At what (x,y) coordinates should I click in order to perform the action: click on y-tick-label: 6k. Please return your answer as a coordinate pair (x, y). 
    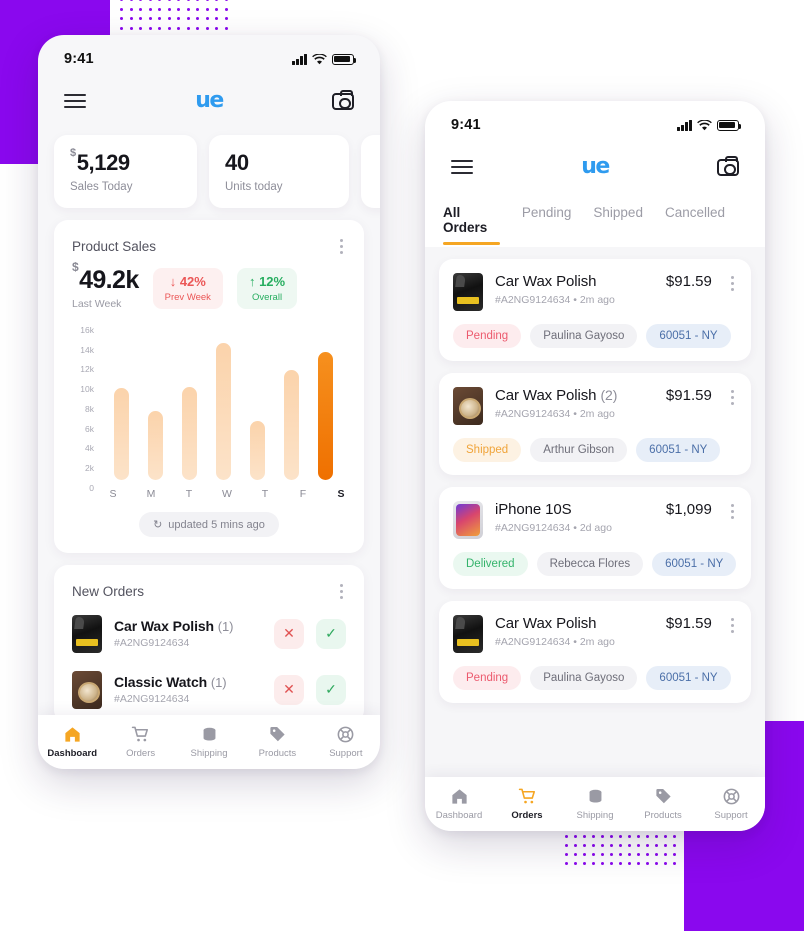
    Looking at the image, I should click on (89, 428).